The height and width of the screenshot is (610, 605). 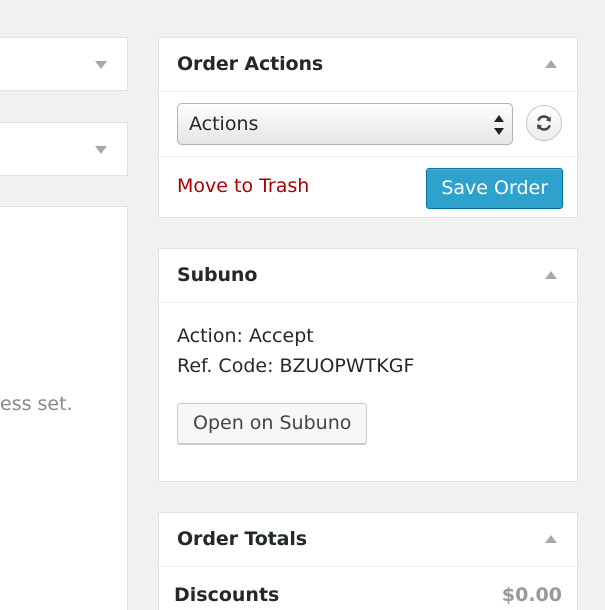 What do you see at coordinates (368, 595) in the screenshot?
I see `discounts-row: Discounts $0.00` at bounding box center [368, 595].